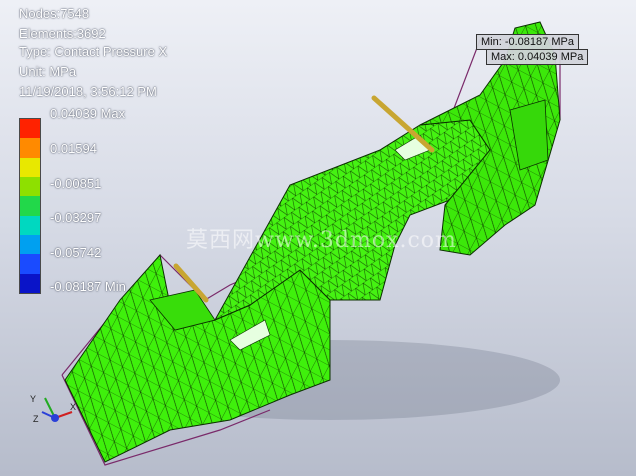  I want to click on legend-label-3: -0.00851, so click(76, 183).